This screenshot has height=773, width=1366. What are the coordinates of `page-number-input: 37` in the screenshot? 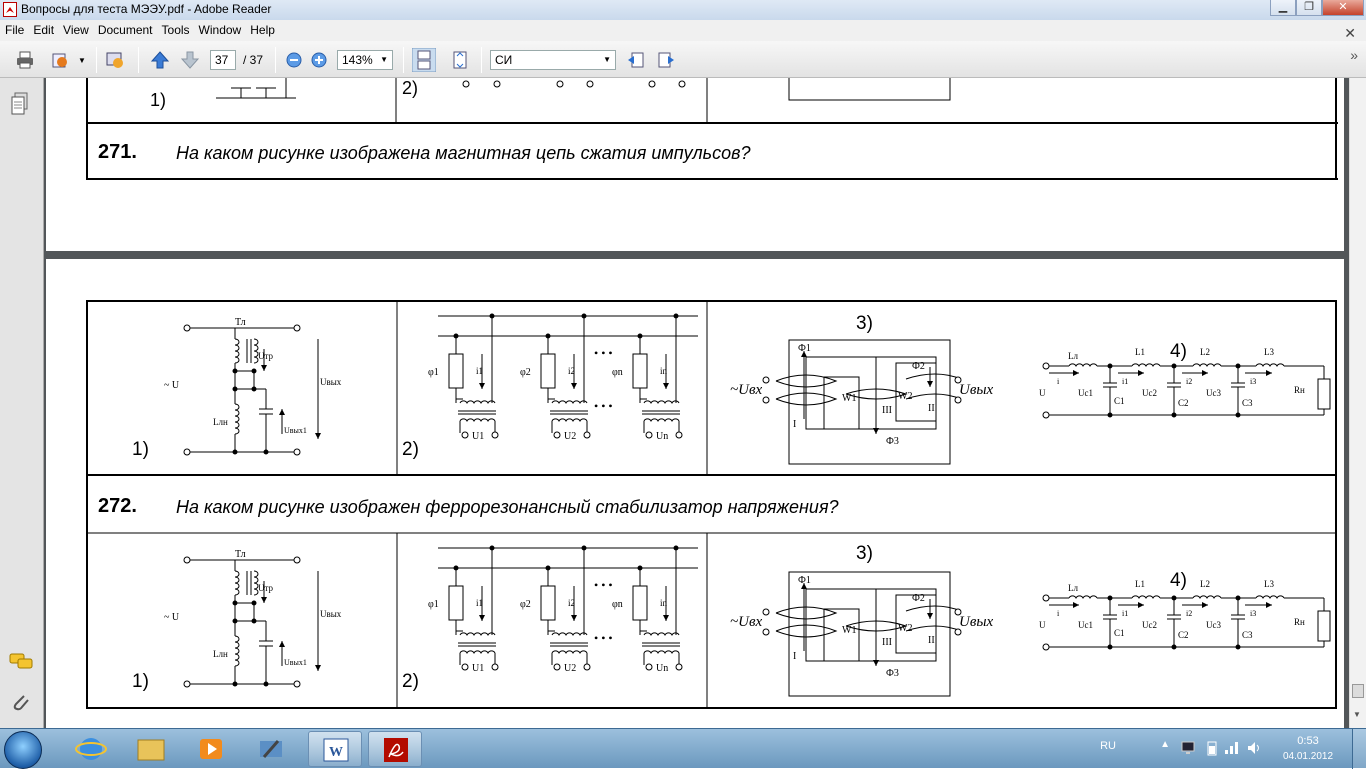 It's located at (223, 60).